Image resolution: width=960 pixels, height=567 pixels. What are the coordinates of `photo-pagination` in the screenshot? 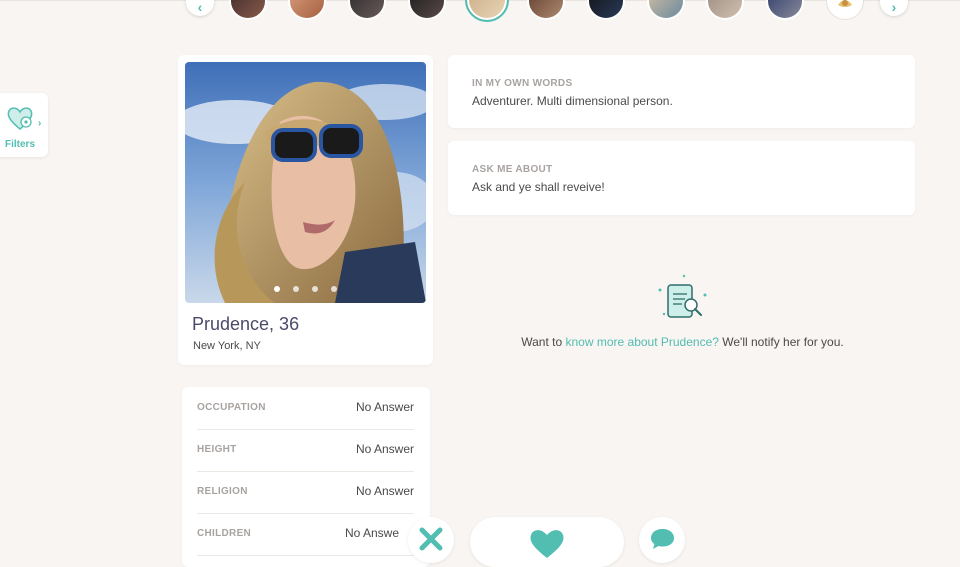 It's located at (305, 289).